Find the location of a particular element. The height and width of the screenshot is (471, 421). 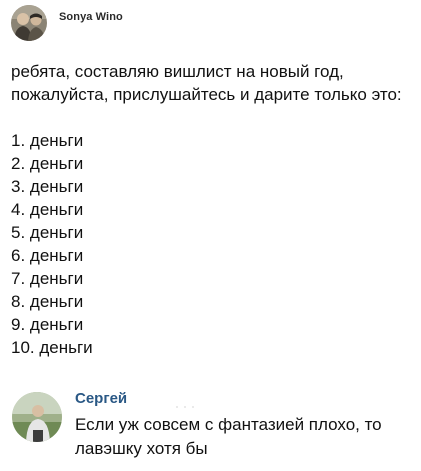

list-item: 7. деньги is located at coordinates (47, 278).